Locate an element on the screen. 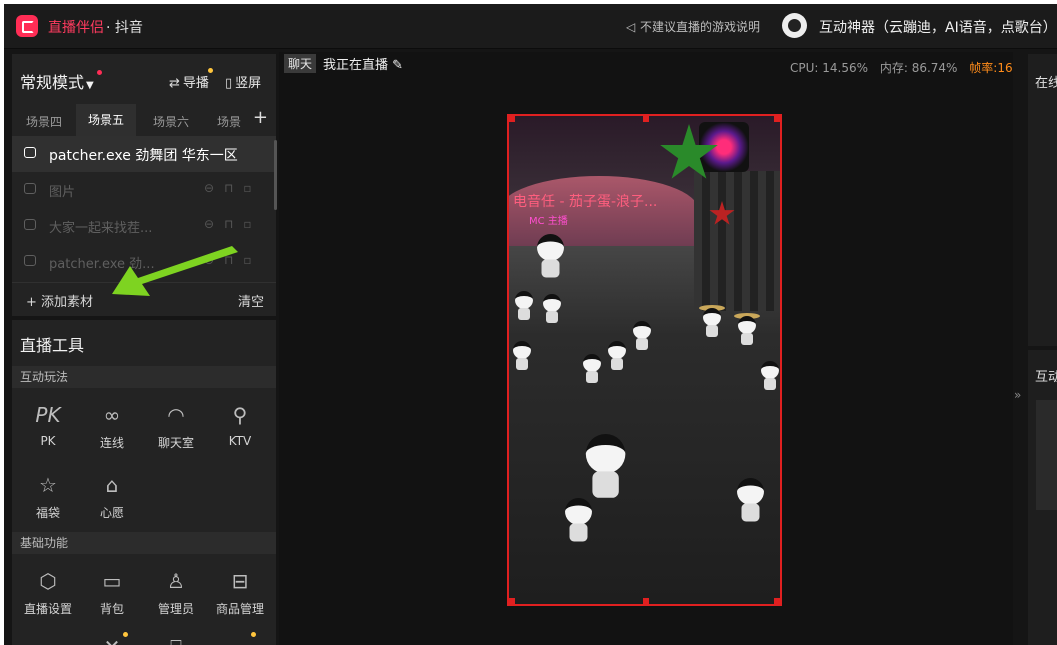 This screenshot has height=645, width=1057. link-icon: ∞ is located at coordinates (112, 415).